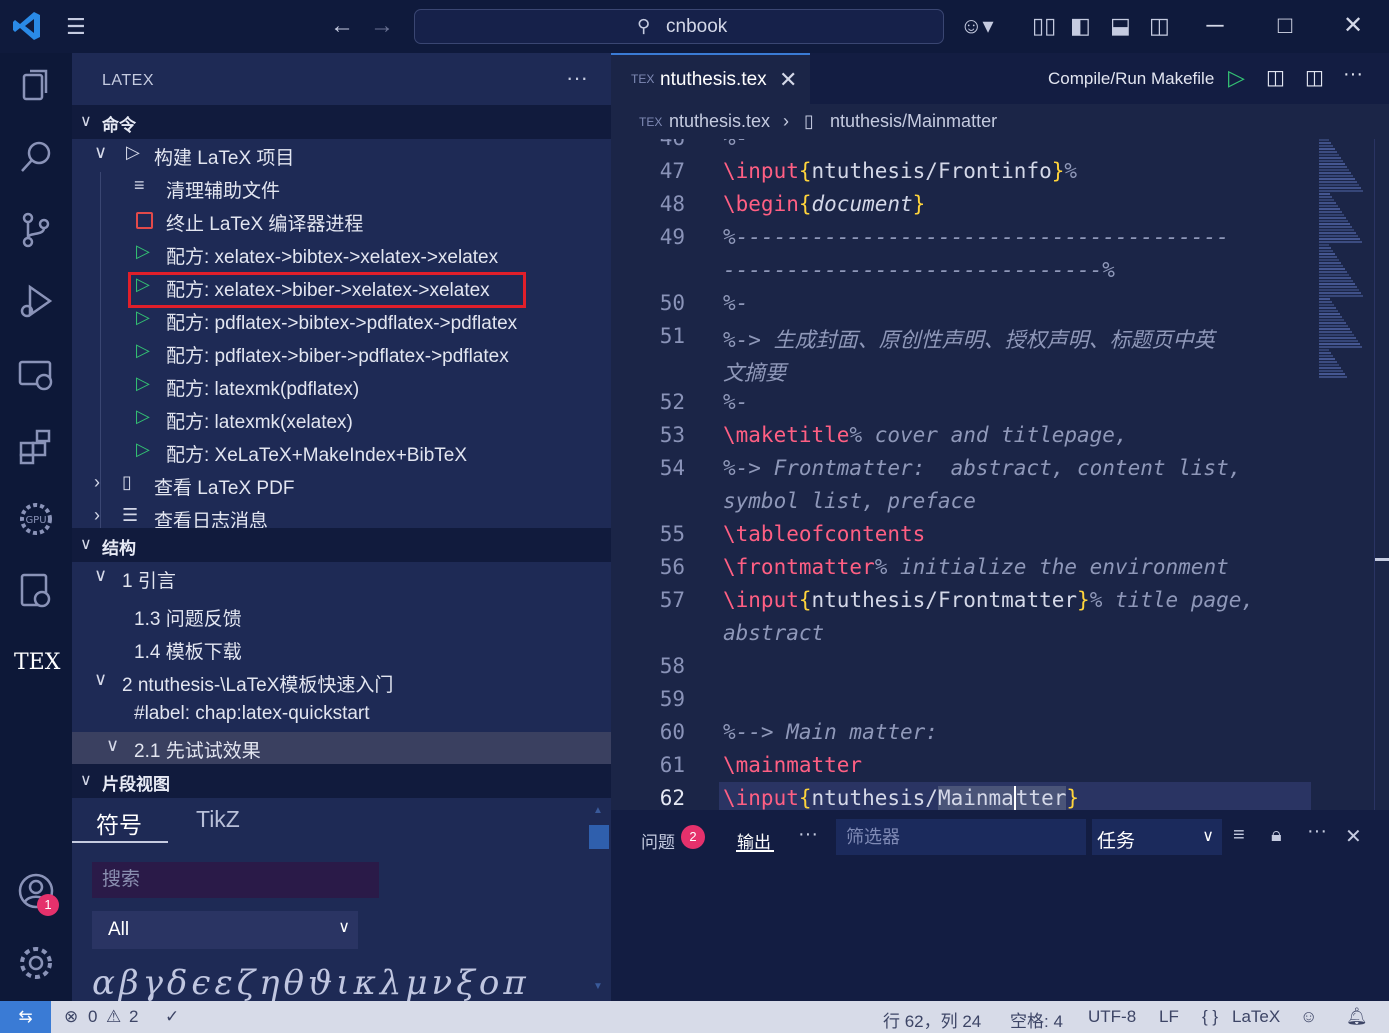 The width and height of the screenshot is (1389, 1033). Describe the element at coordinates (133, 1017) in the screenshot. I see `warning-count: 2` at that location.